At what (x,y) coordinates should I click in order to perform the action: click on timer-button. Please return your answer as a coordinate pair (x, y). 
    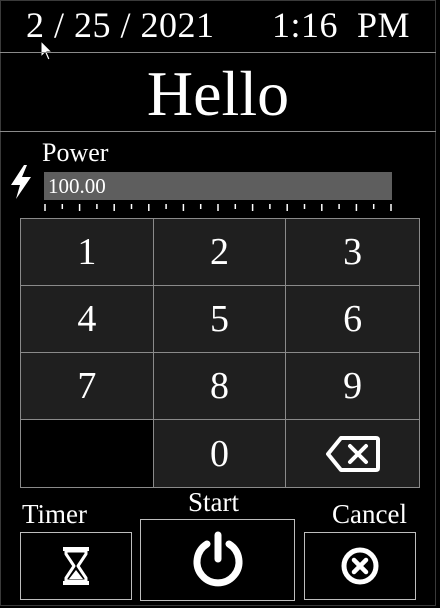
    Looking at the image, I should click on (76, 566).